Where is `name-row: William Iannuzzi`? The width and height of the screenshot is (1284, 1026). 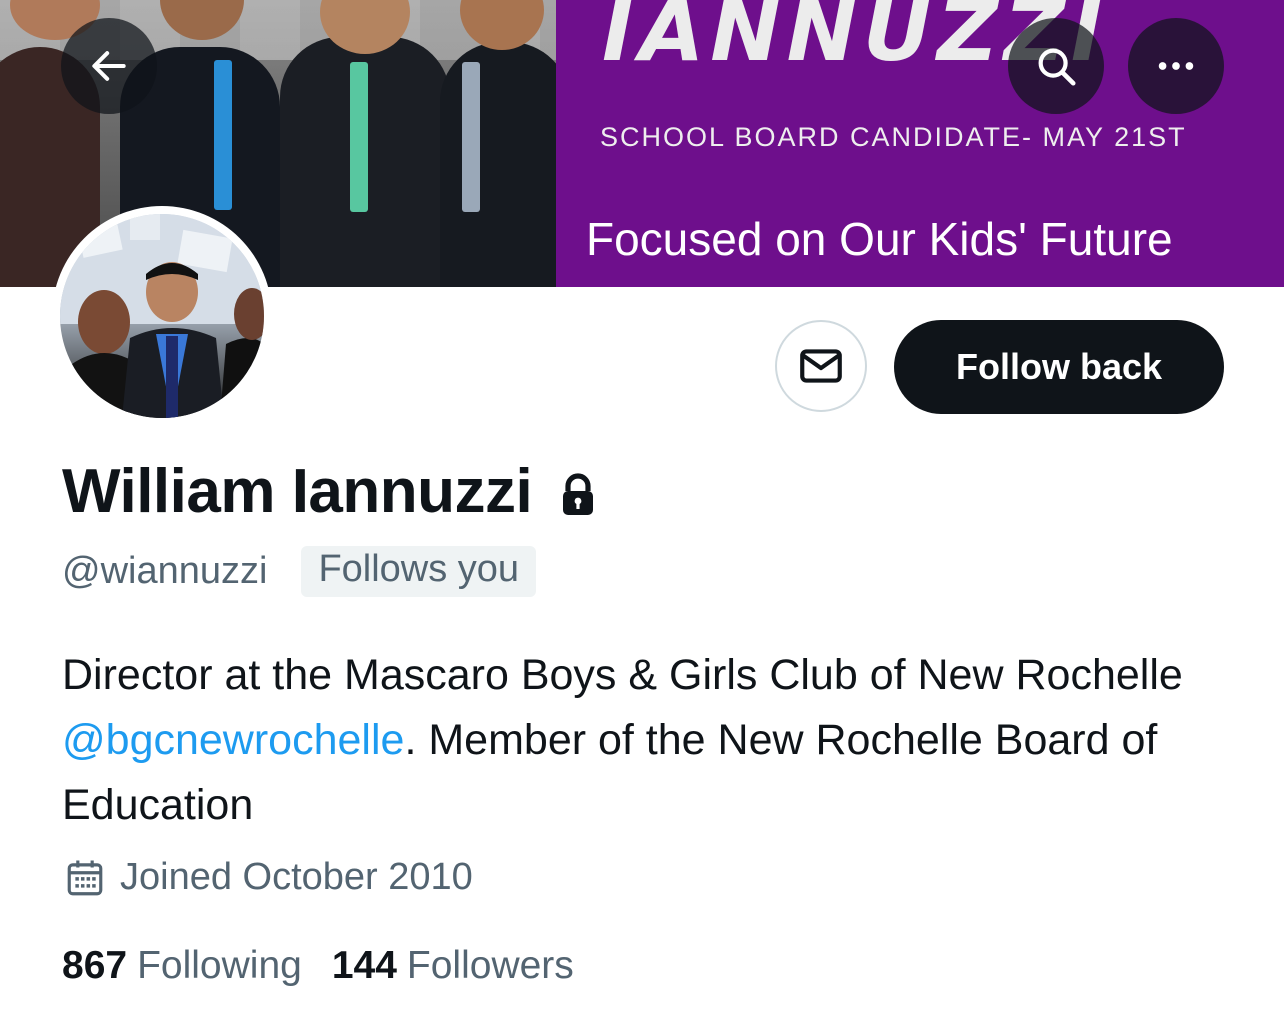 name-row: William Iannuzzi is located at coordinates (330, 491).